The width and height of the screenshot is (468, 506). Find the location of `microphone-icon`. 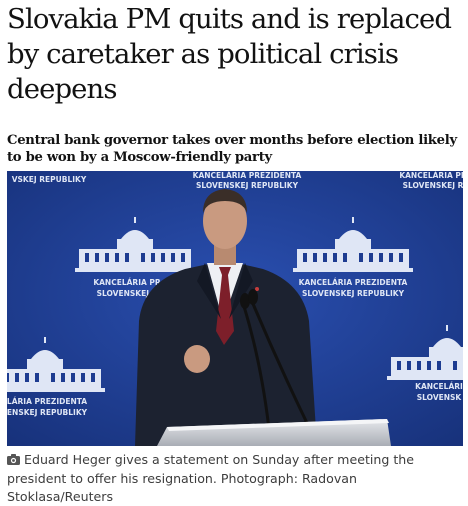

microphone-icon is located at coordinates (253, 297).